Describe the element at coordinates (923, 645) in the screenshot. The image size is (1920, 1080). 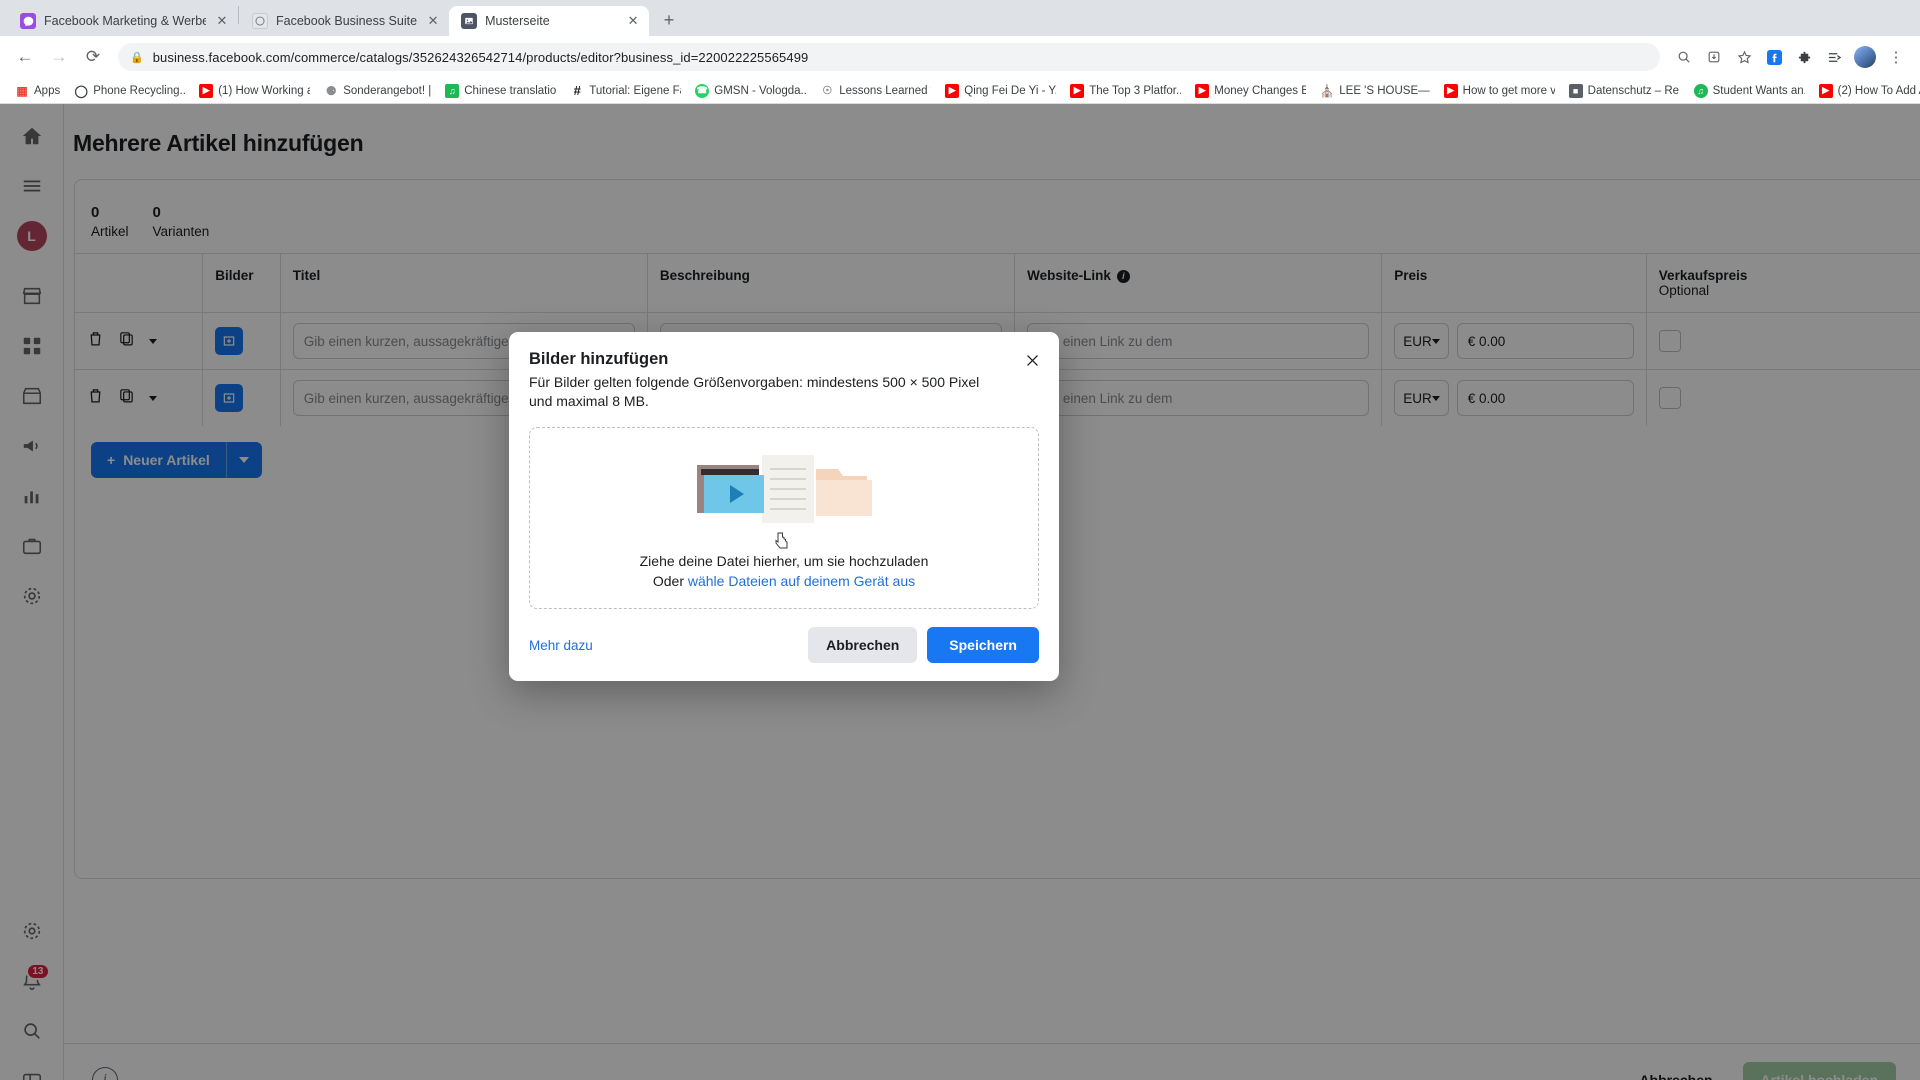
I see `modal-actions: Abbrechen Speichern` at that location.